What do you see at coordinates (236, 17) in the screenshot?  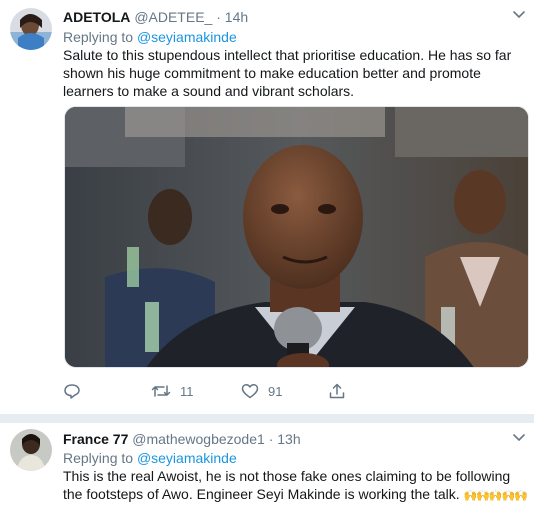 I see `timestamp: 14h` at bounding box center [236, 17].